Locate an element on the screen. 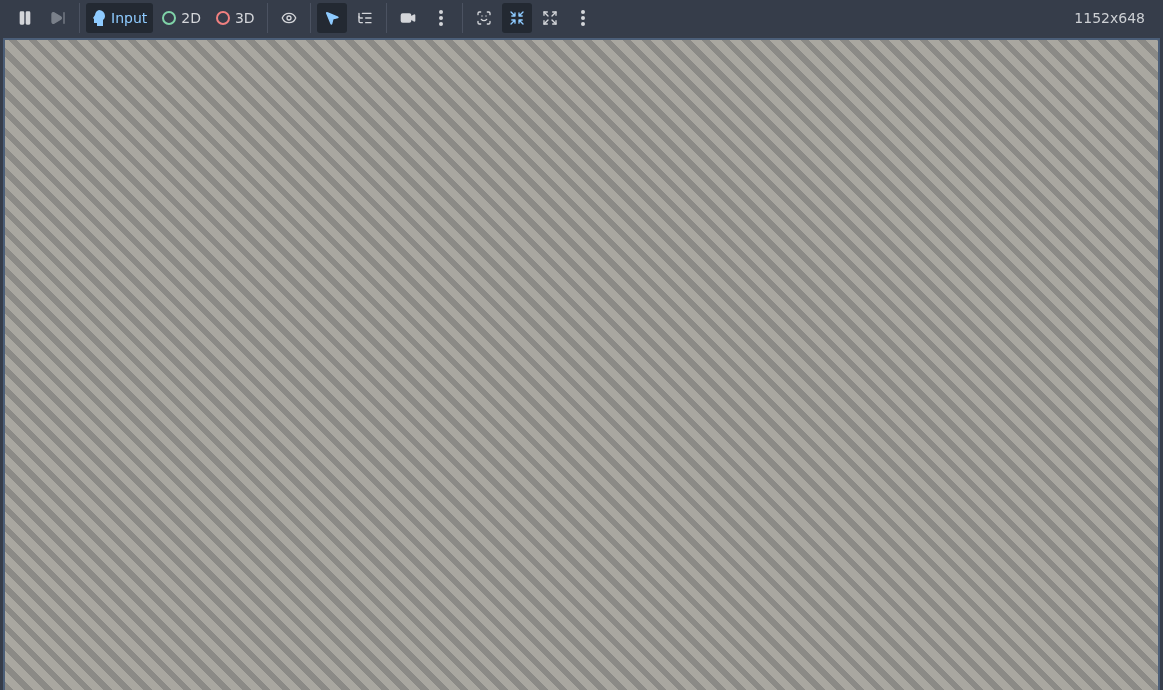 This screenshot has width=1163, height=690. shrink-button is located at coordinates (516, 18).